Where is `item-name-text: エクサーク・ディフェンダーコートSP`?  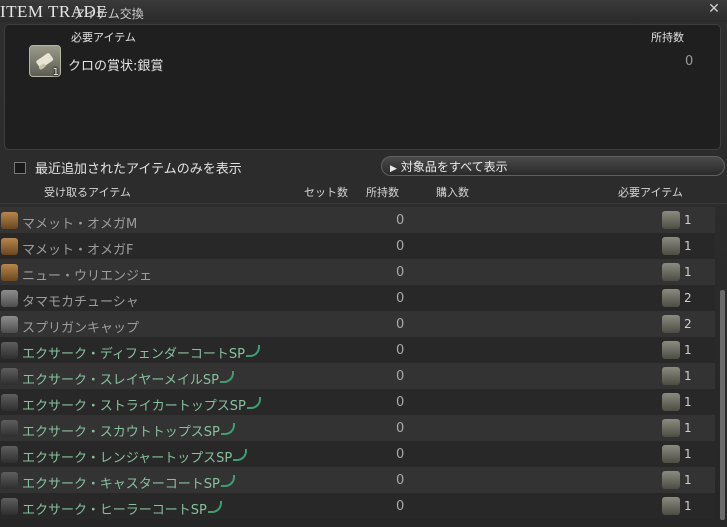 item-name-text: エクサーク・ディフェンダーコートSP is located at coordinates (133, 354).